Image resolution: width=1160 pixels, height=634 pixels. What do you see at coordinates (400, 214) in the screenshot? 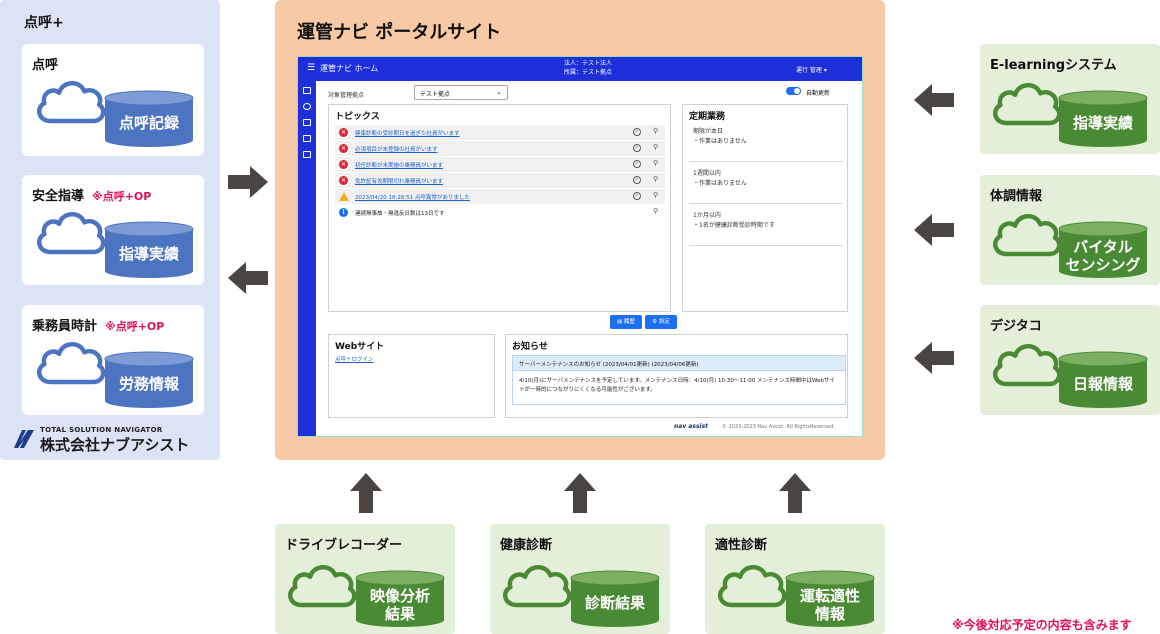
I see `topic-text: 連続無事故・無違反日数は13日です` at bounding box center [400, 214].